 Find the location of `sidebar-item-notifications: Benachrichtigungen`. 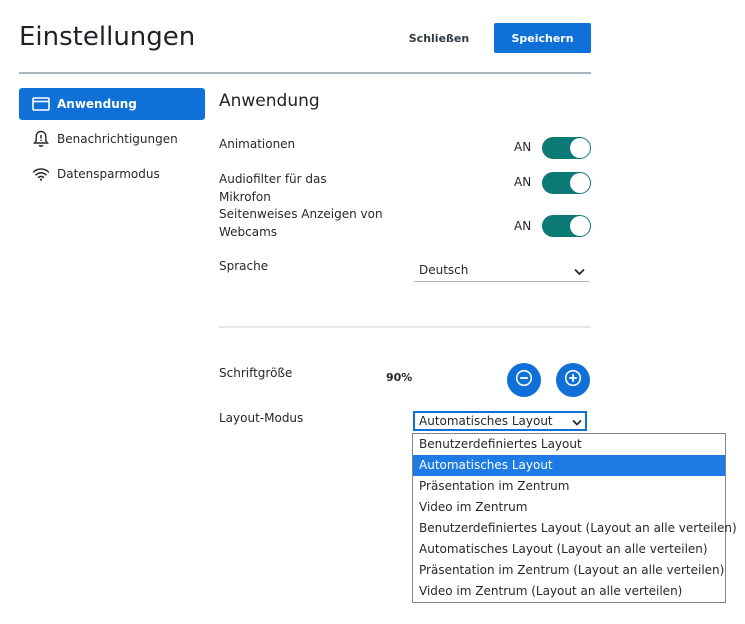

sidebar-item-notifications: Benachrichtigungen is located at coordinates (112, 139).